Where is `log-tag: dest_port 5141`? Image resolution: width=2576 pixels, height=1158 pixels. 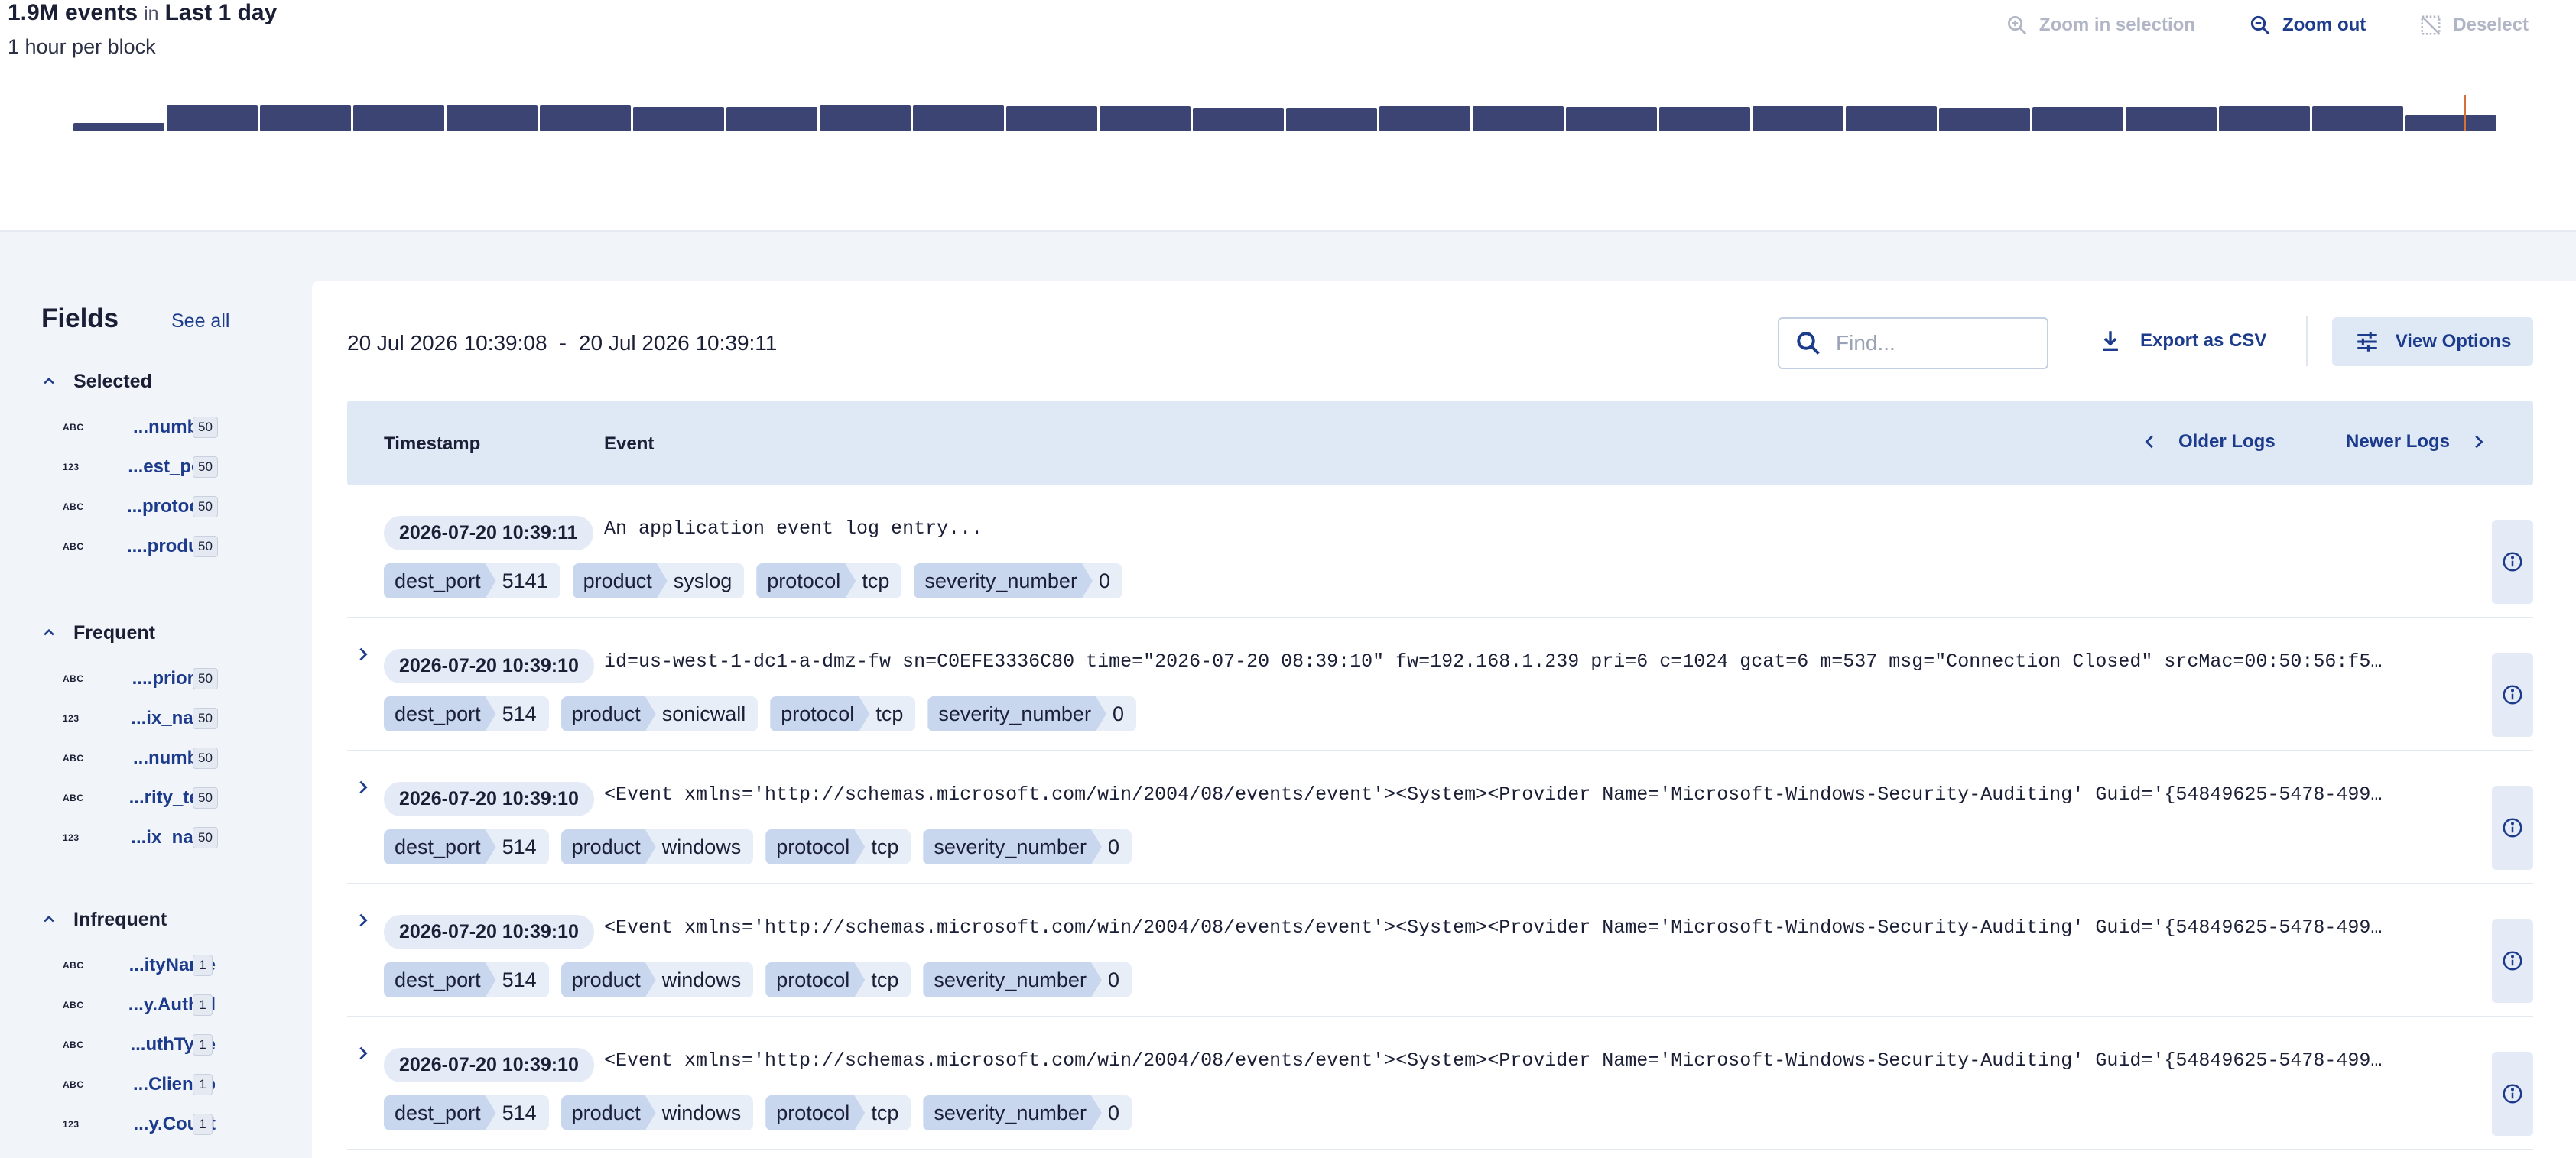
log-tag: dest_port 5141 is located at coordinates (472, 580).